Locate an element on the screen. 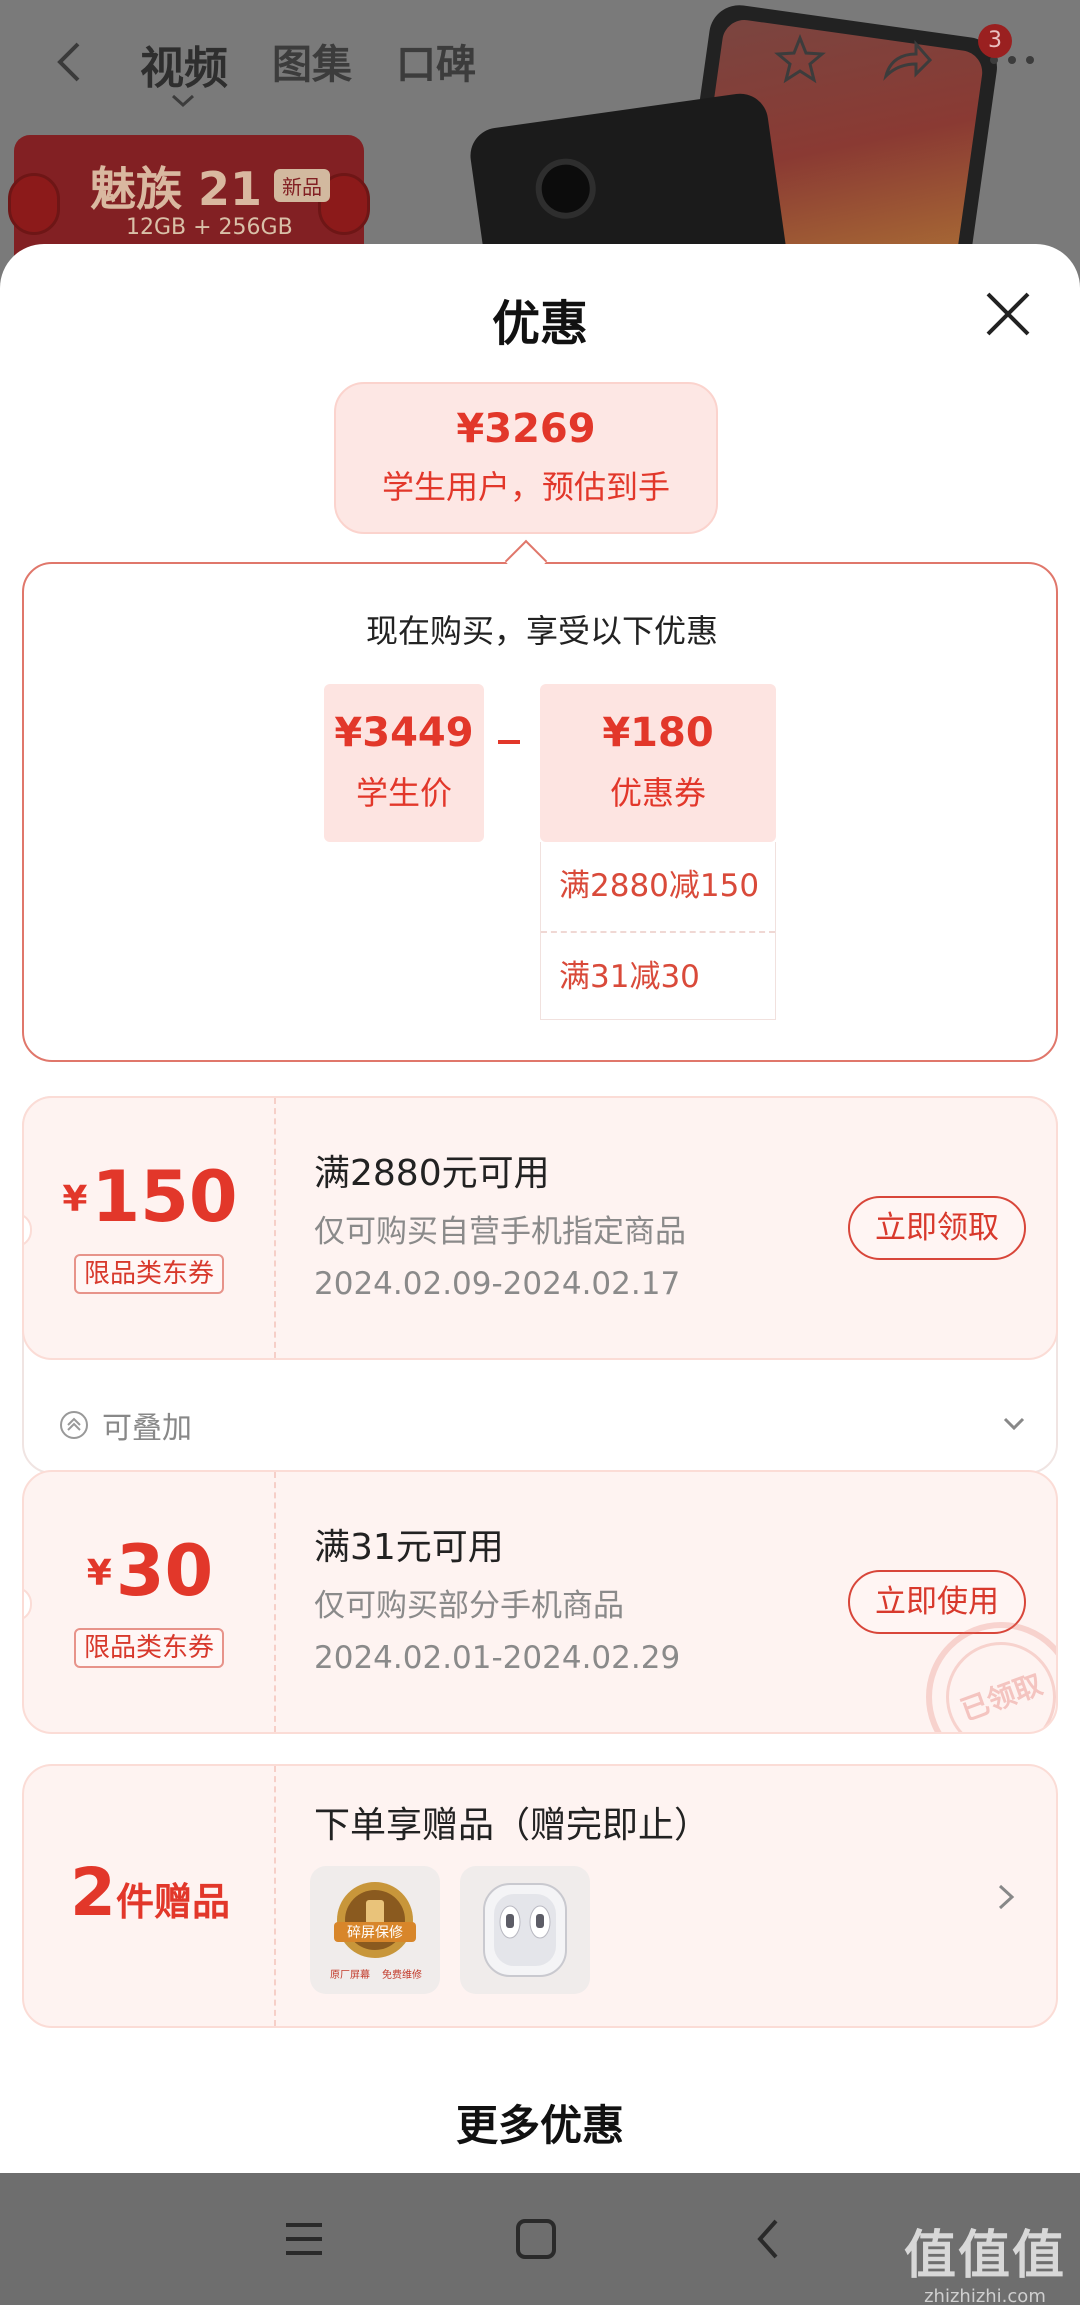  screen-warranty-gift-image: 碎屏保修 原厂屏幕 免费维修 is located at coordinates (375, 1930).